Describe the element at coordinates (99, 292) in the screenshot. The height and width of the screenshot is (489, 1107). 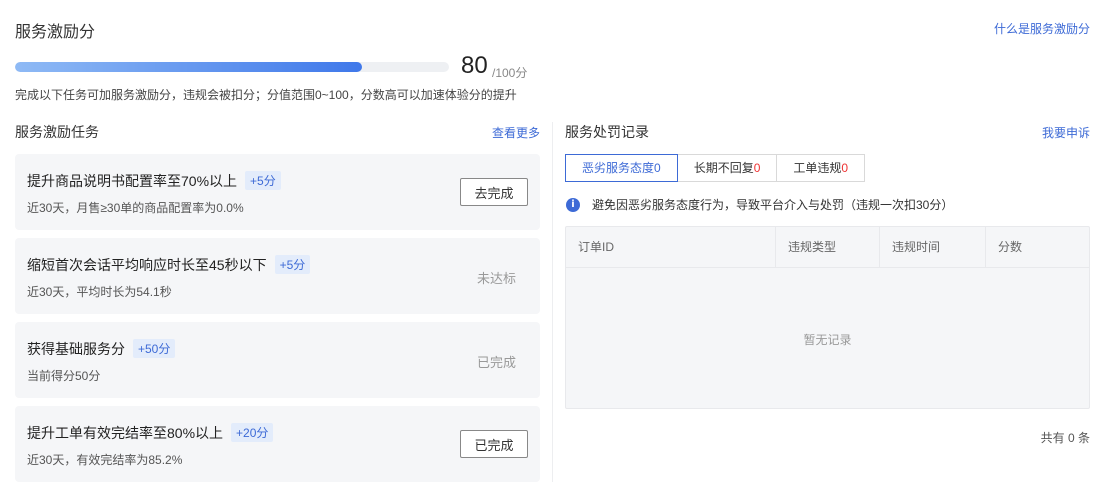
I see `task-subtitle: 近30天，平均时长为54.1秒` at that location.